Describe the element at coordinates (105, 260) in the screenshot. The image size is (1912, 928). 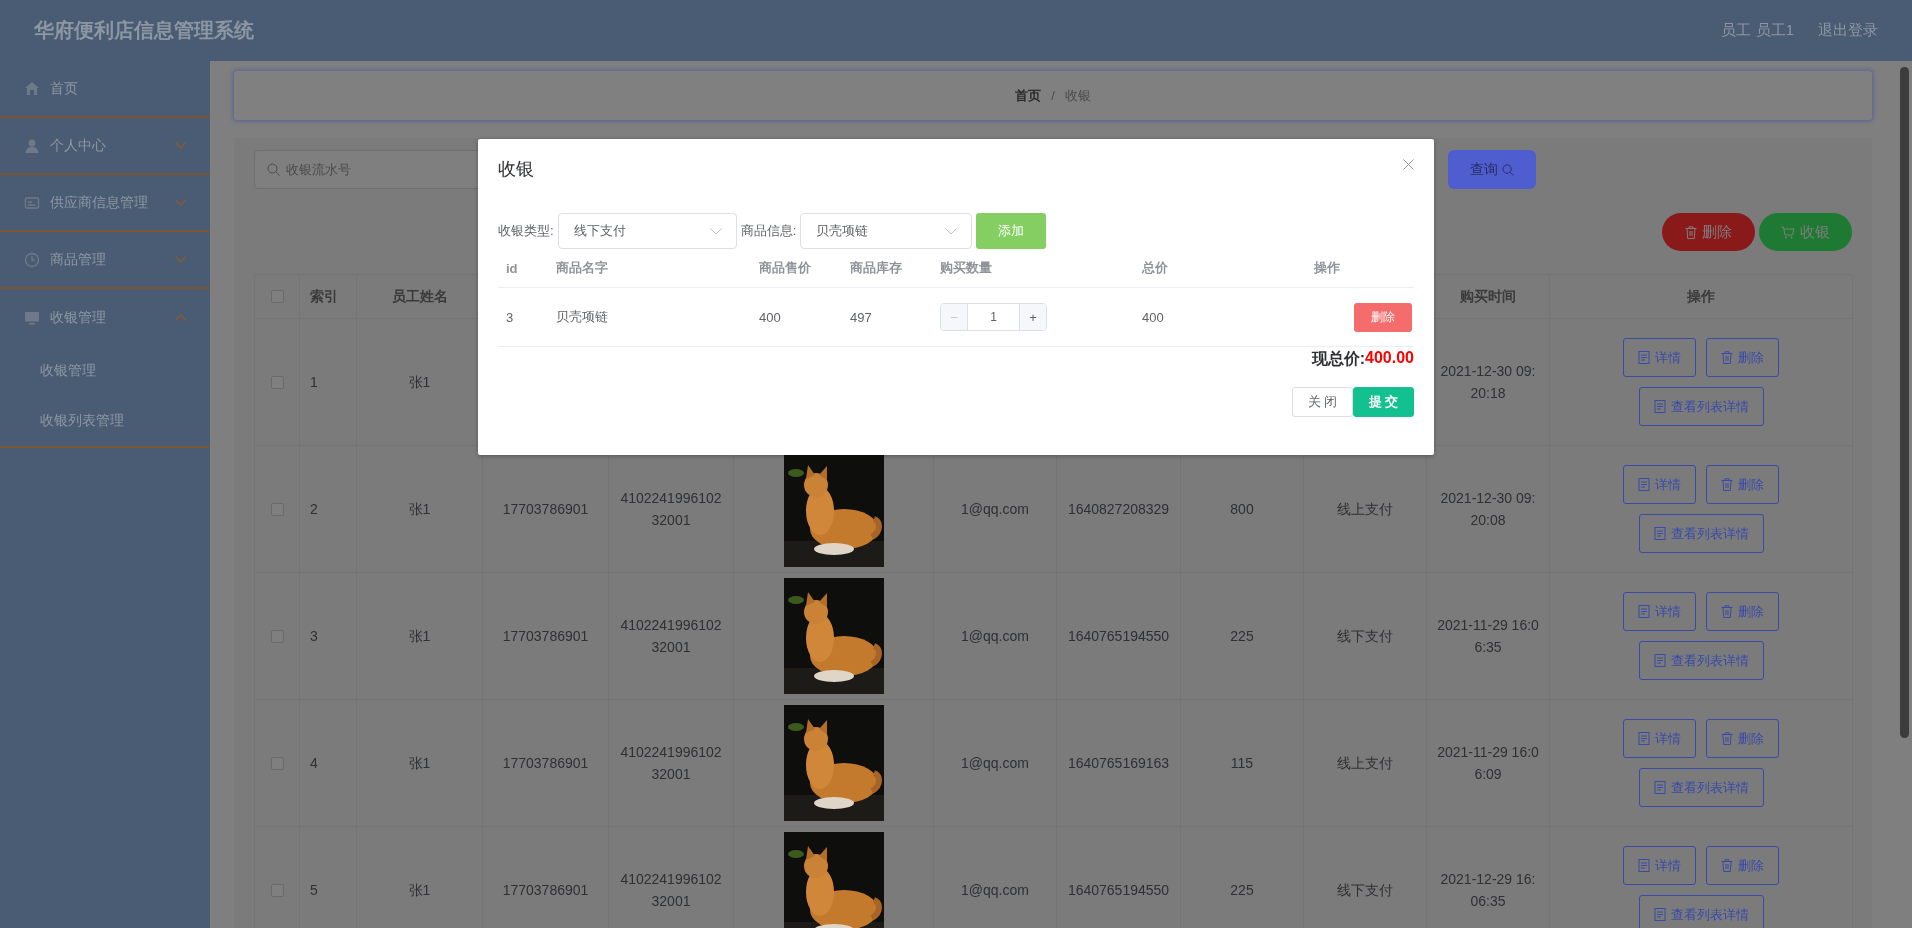
I see `sidebar-item: 商品管理` at that location.